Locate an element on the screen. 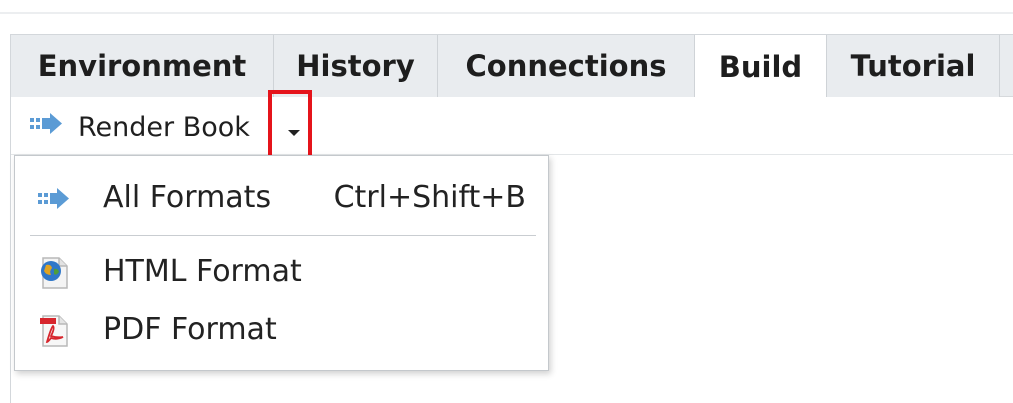 This screenshot has width=1013, height=403. menu-item-label: PDF Format is located at coordinates (190, 329).